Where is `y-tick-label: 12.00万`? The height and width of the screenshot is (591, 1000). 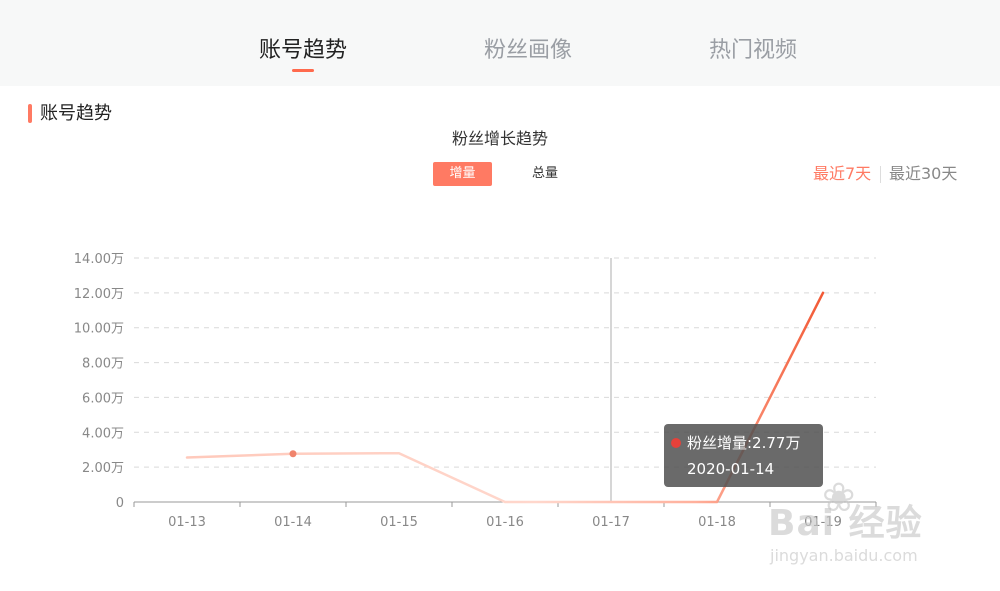
y-tick-label: 12.00万 is located at coordinates (99, 294).